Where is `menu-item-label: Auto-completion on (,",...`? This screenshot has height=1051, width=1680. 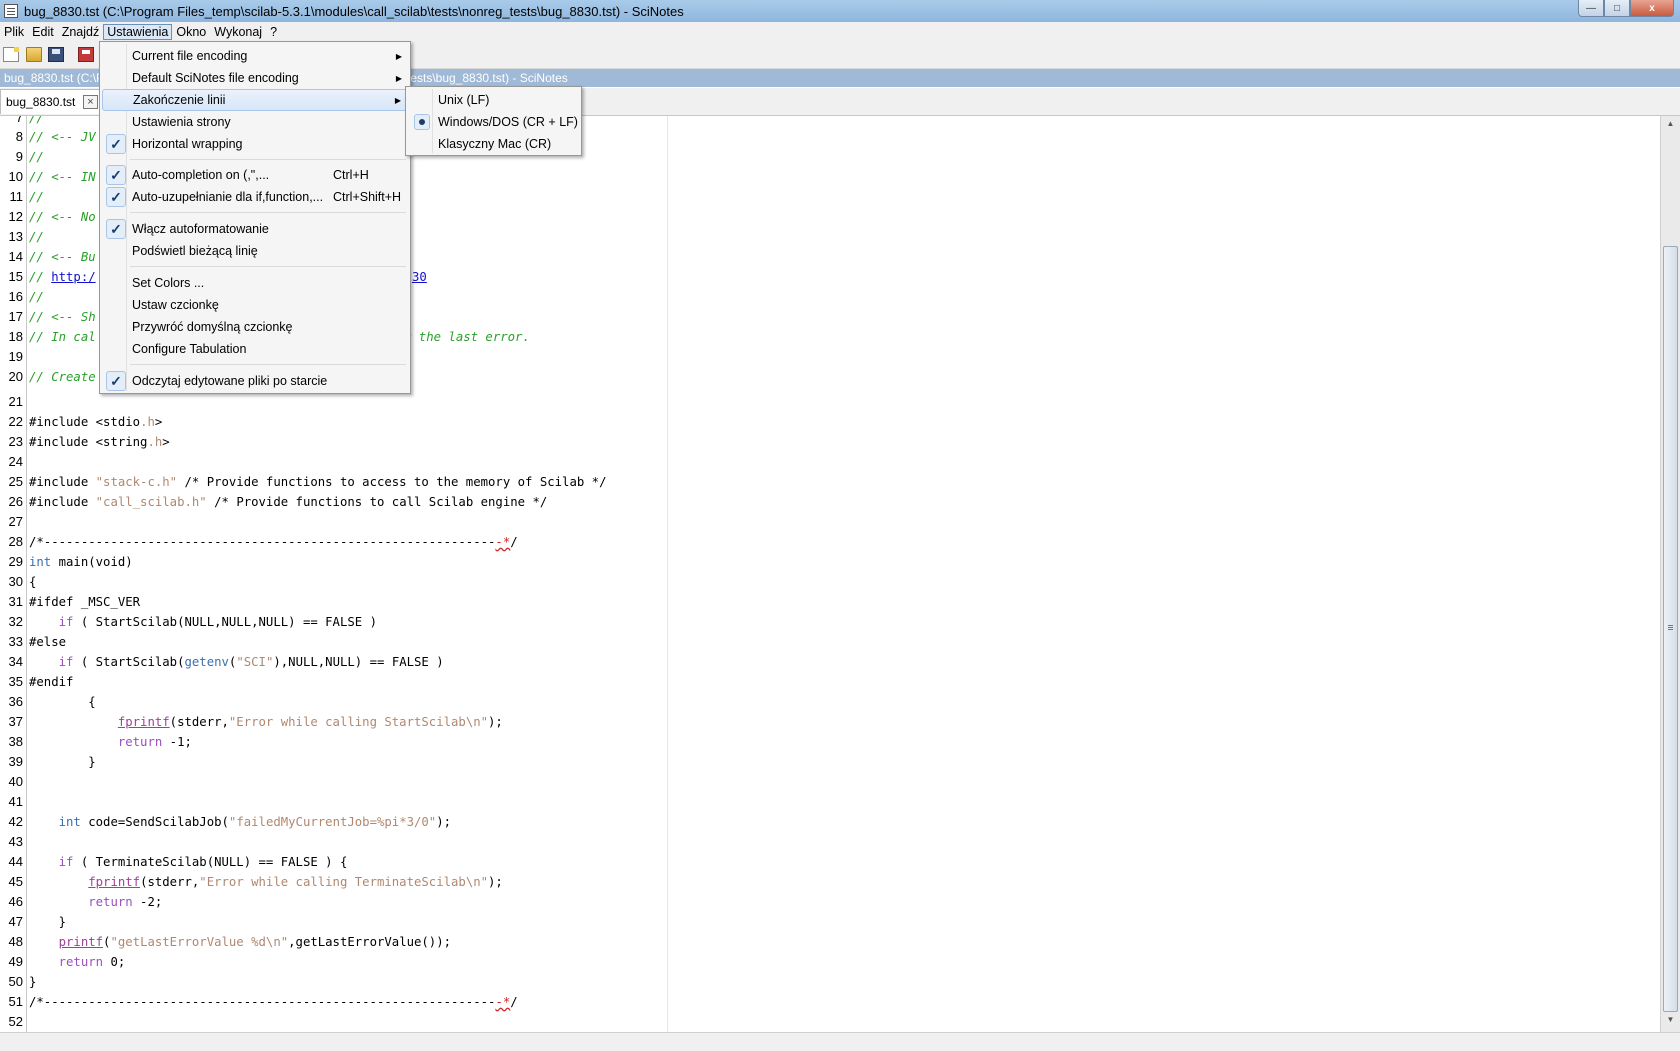
menu-item-label: Auto-completion on (,",... is located at coordinates (201, 175).